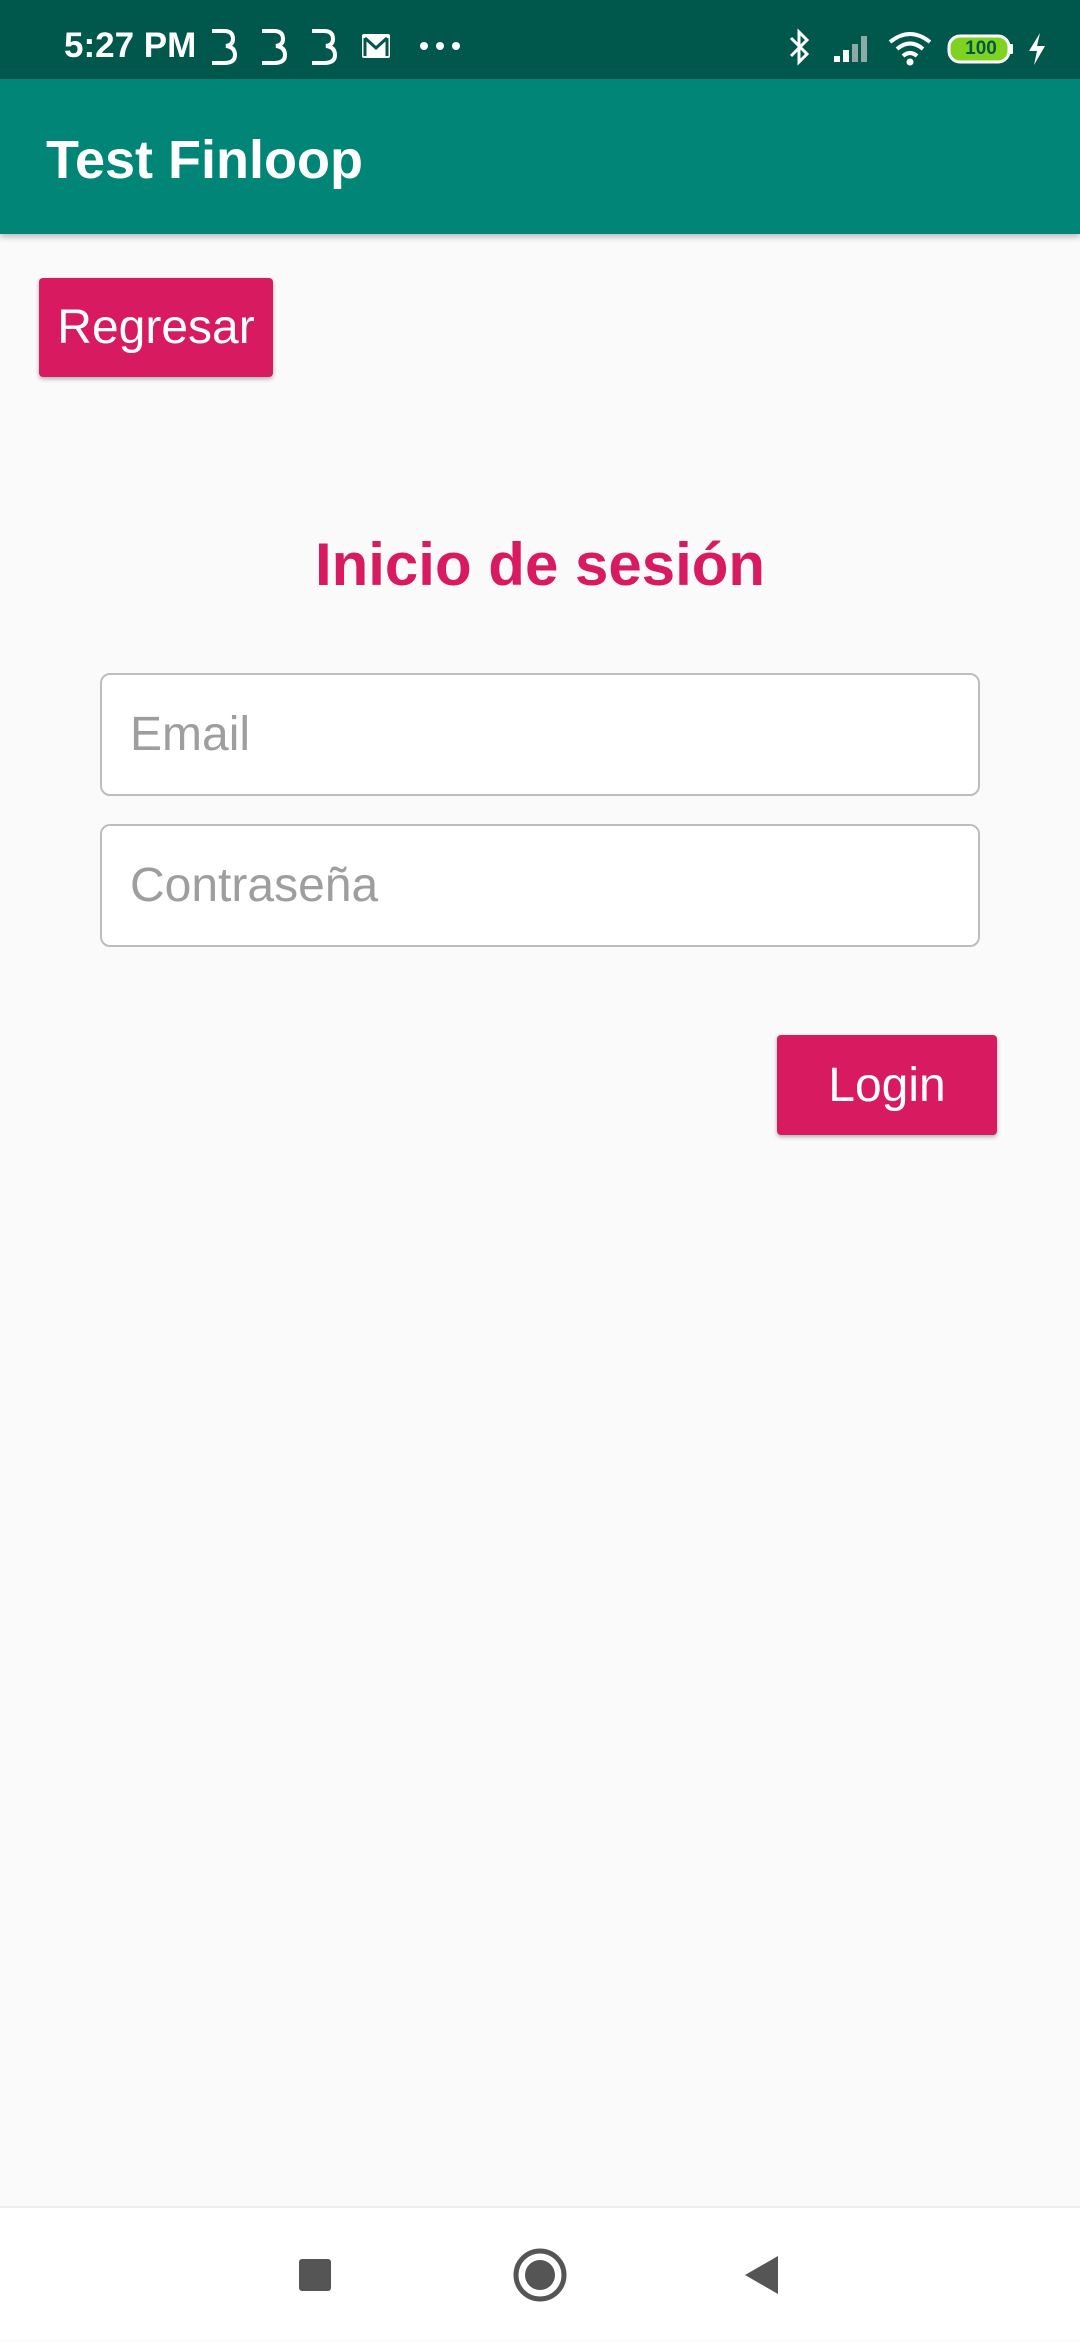  I want to click on email-field-container, so click(540, 734).